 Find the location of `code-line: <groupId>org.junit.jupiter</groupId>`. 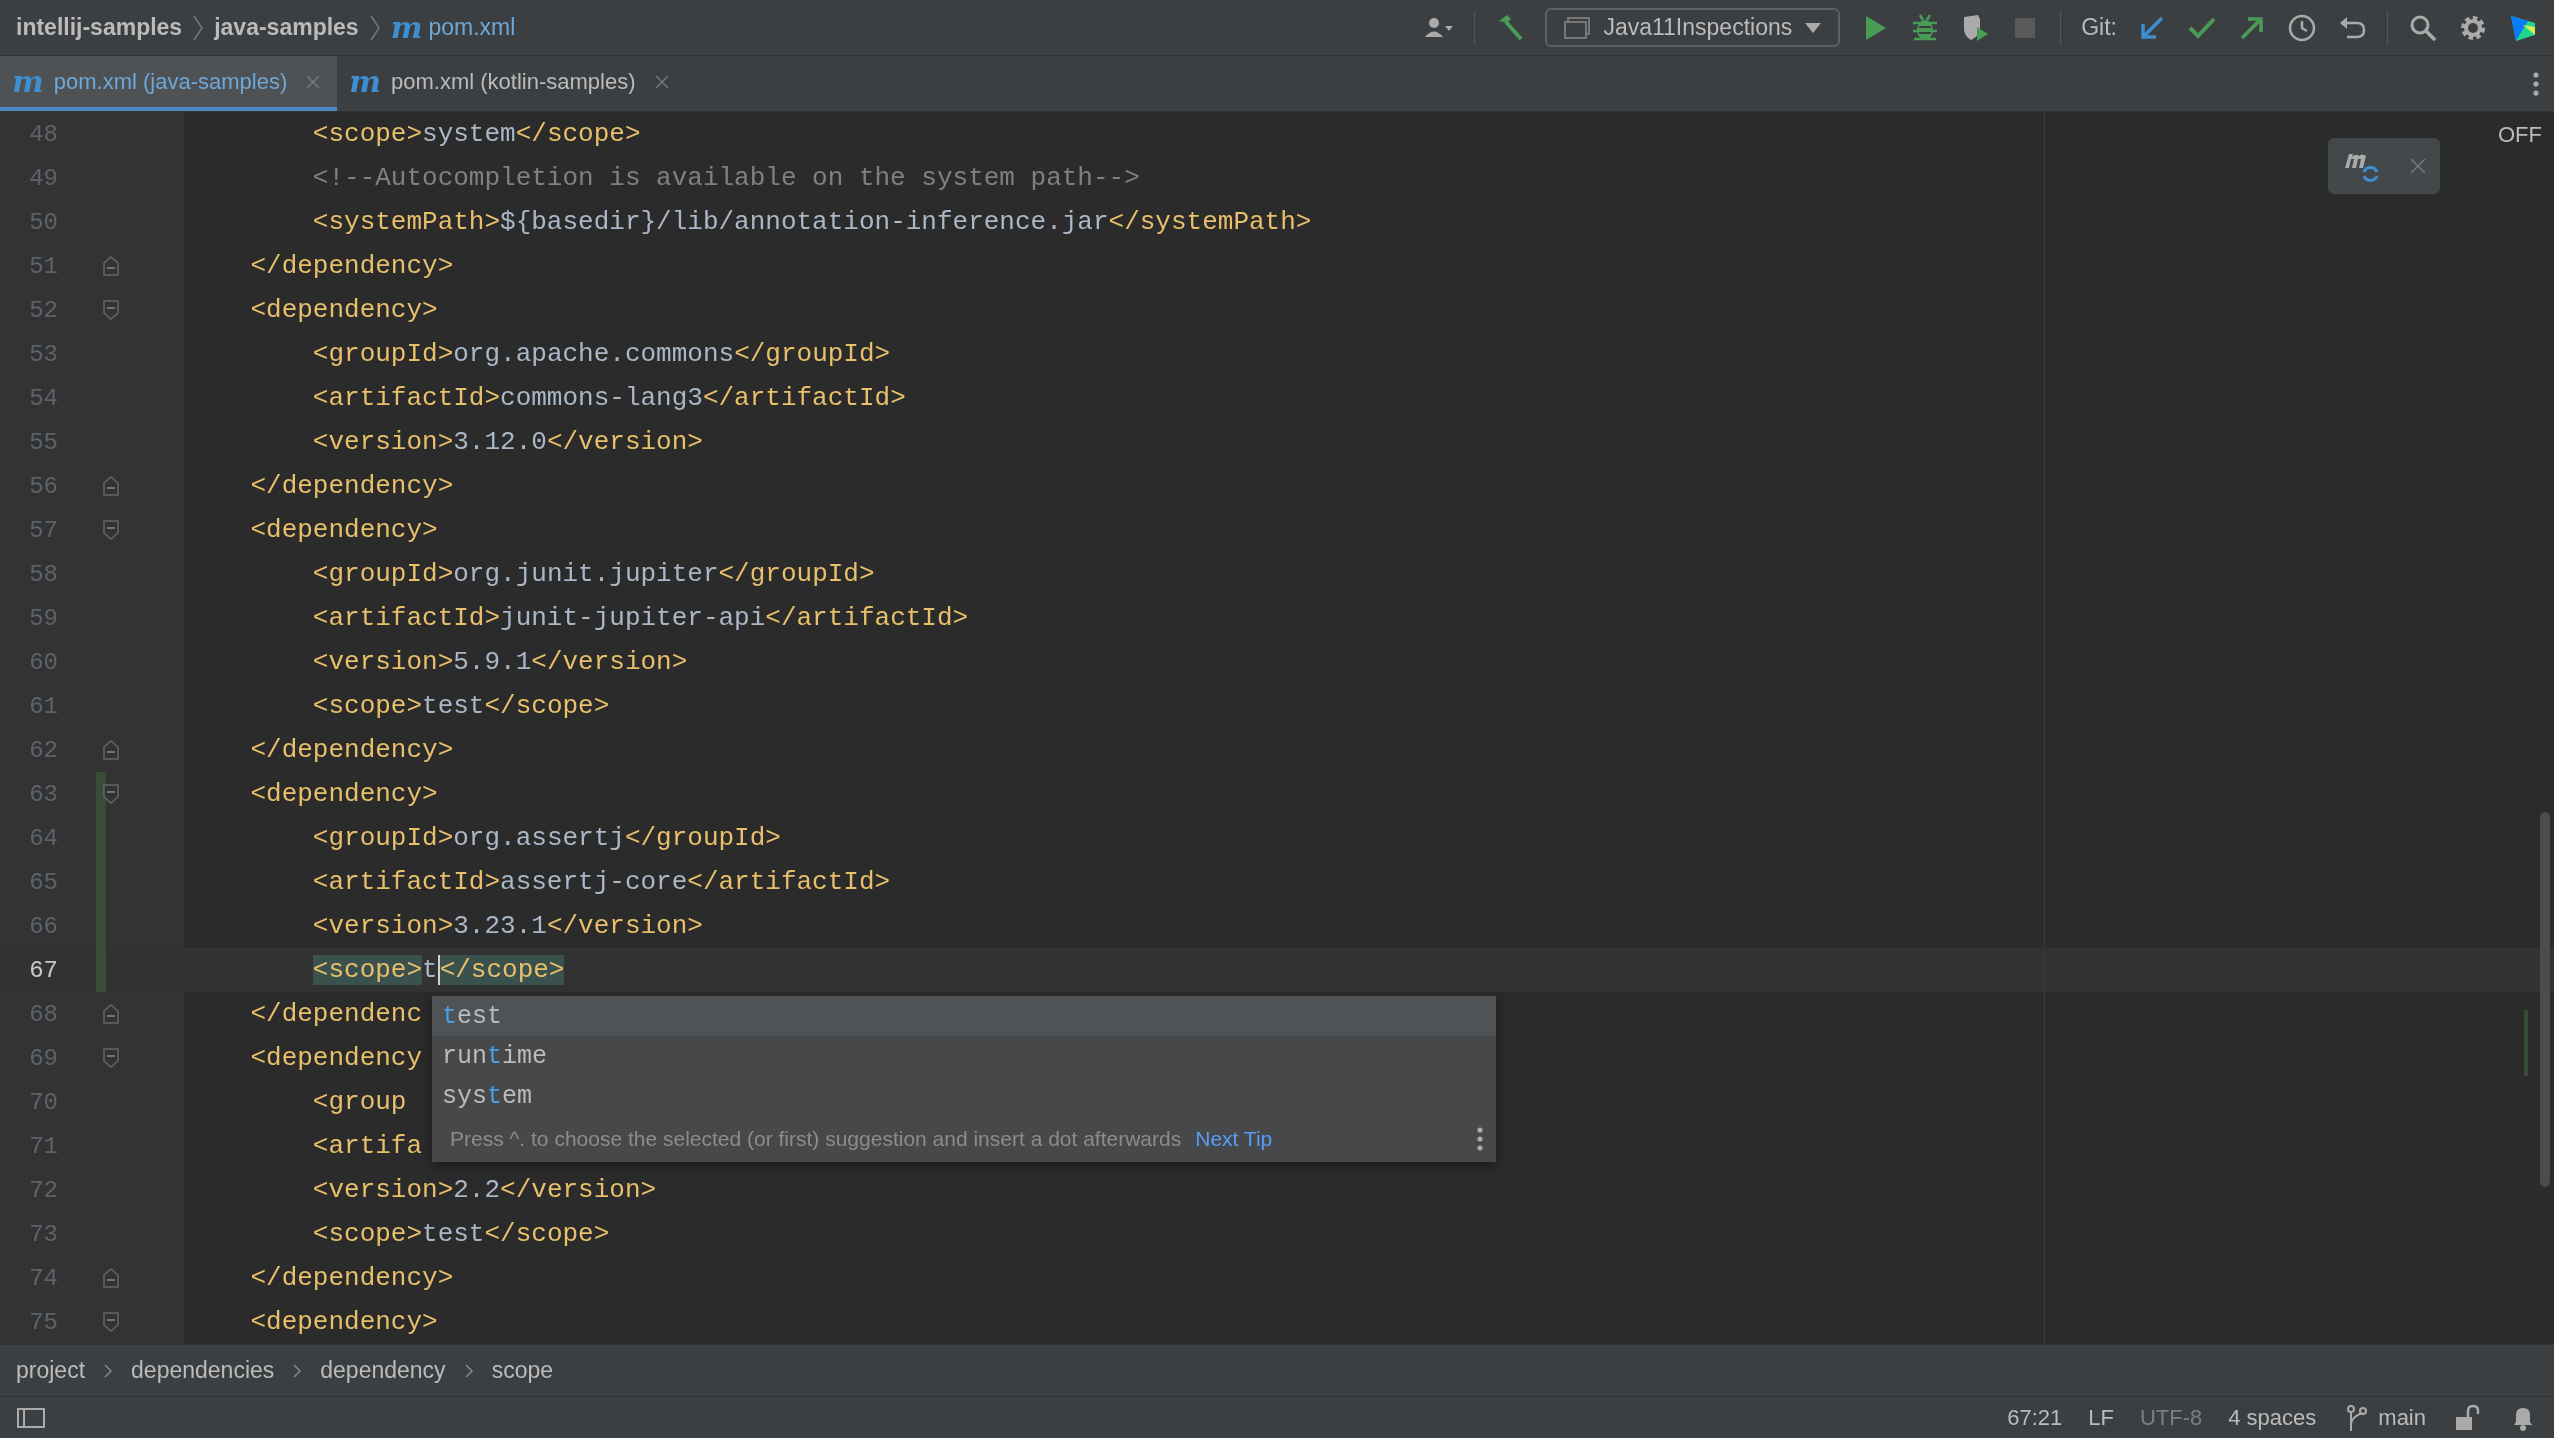

code-line: <groupId>org.junit.jupiter</groupId> is located at coordinates (593, 574).